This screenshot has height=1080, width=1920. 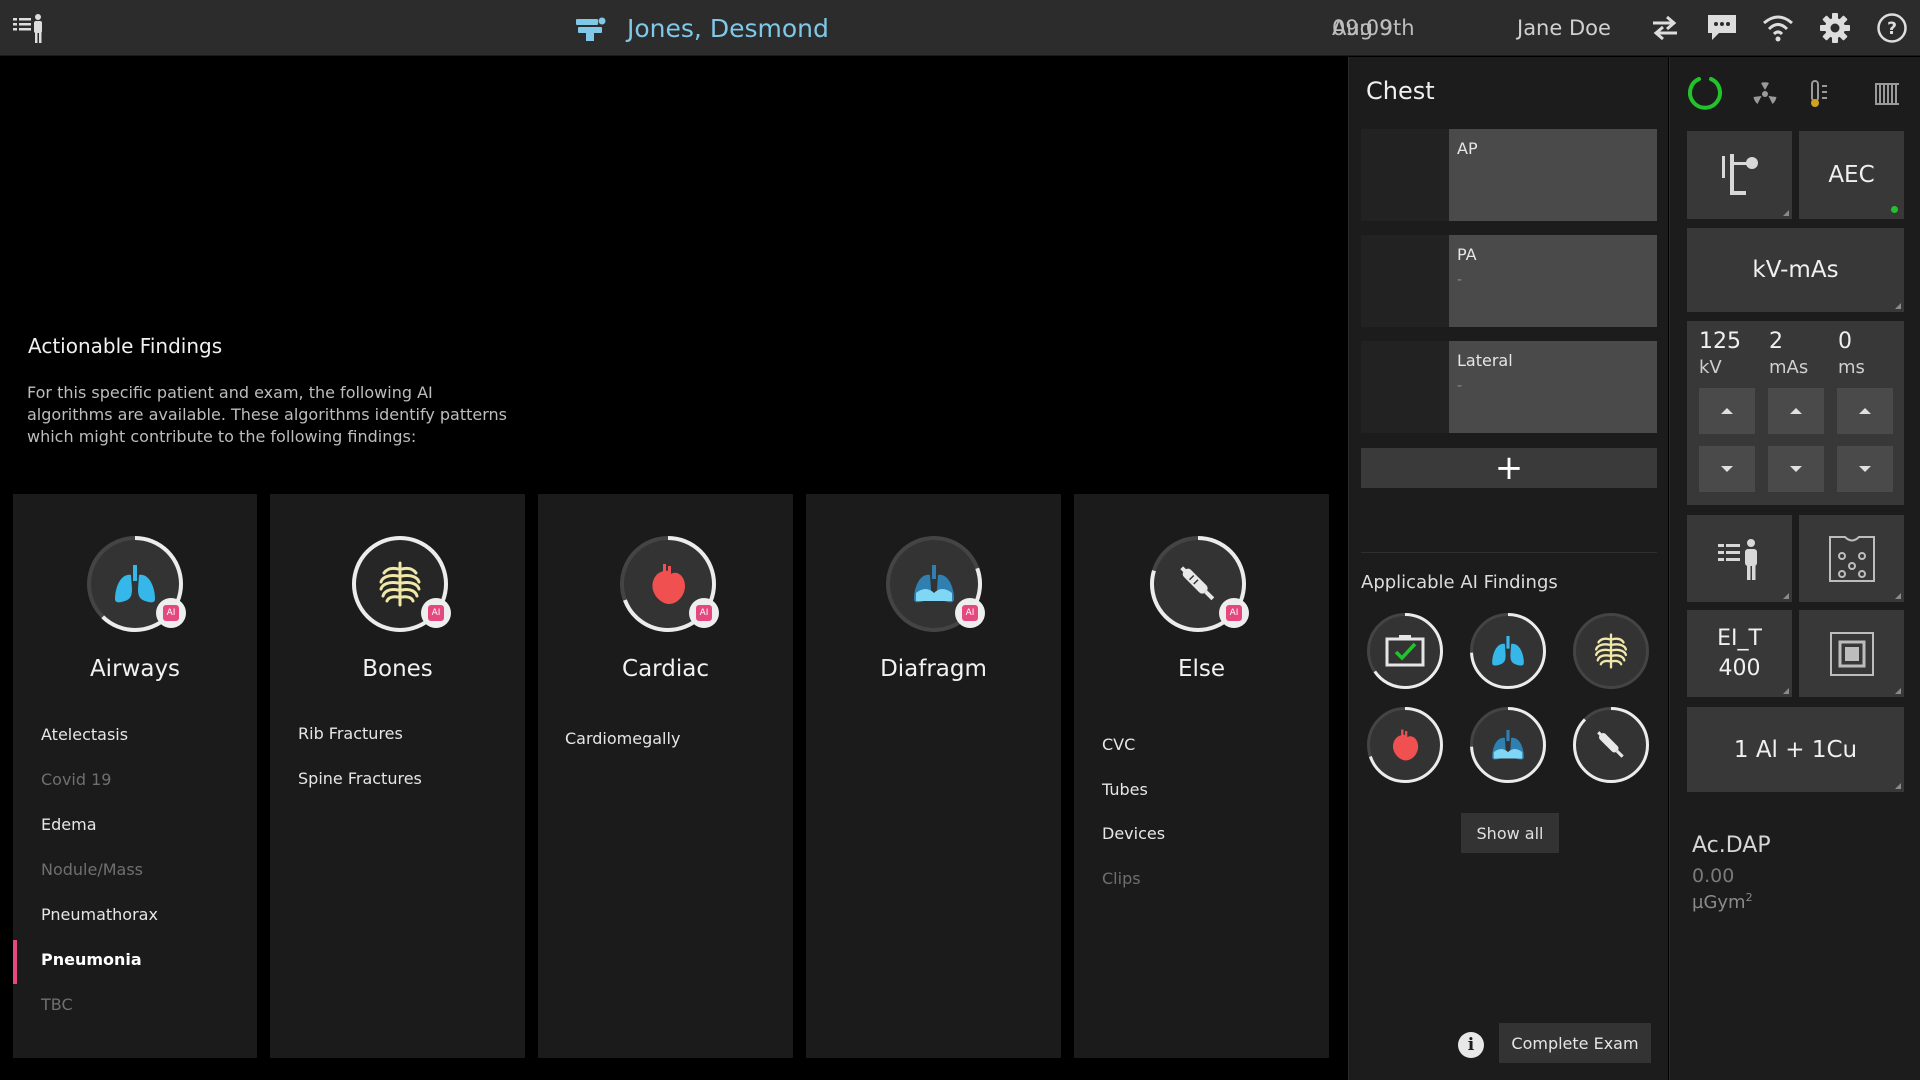 I want to click on ms-increase-button, so click(x=1865, y=411).